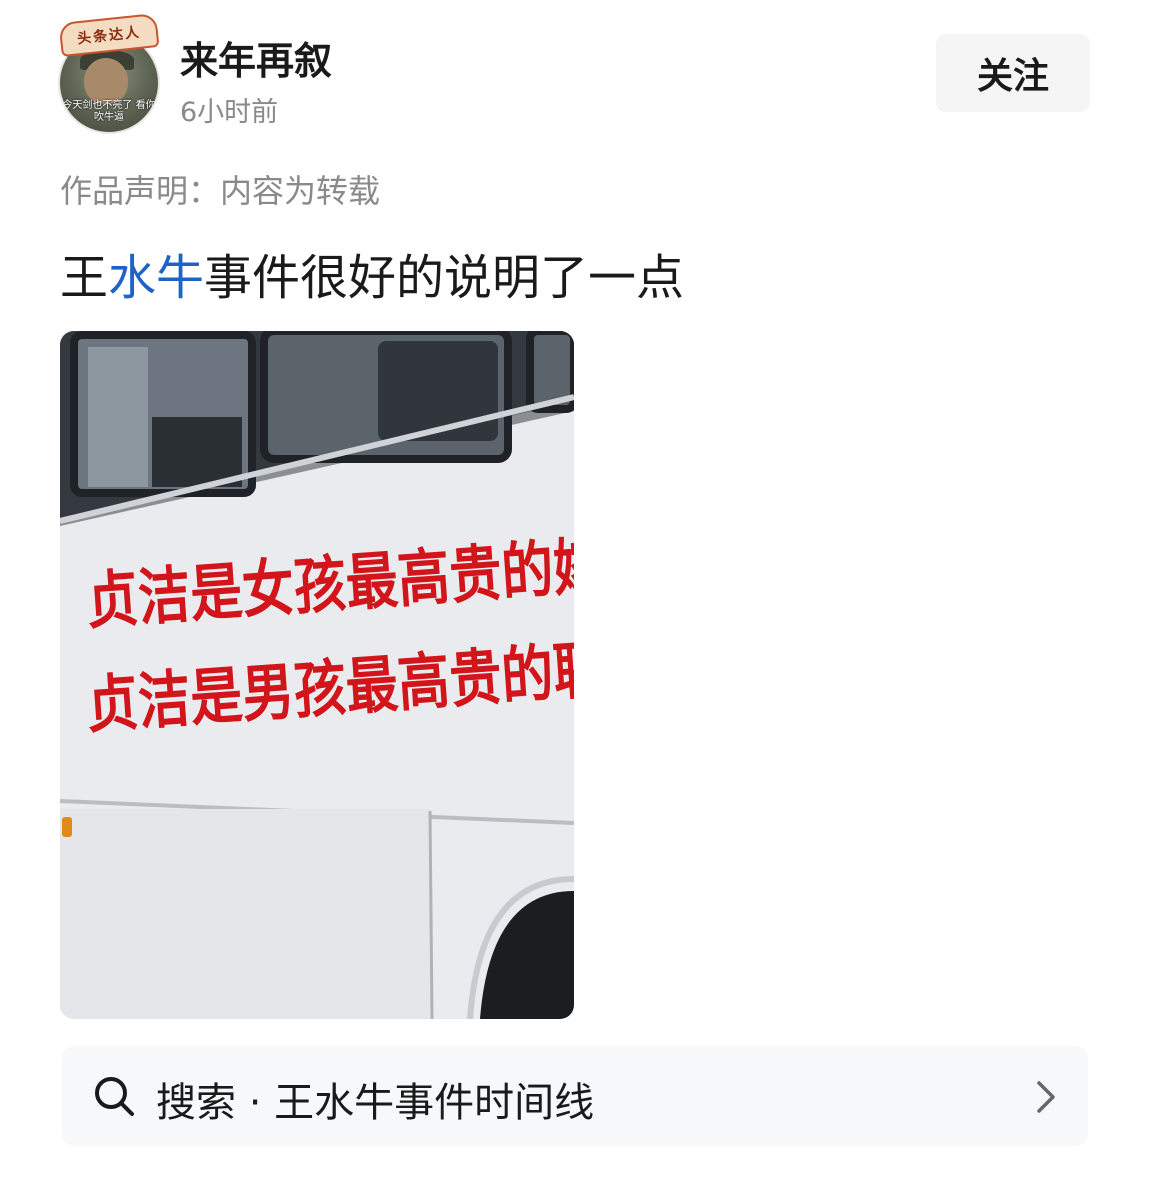 This screenshot has height=1195, width=1152. Describe the element at coordinates (106, 81) in the screenshot. I see `avatar-face` at that location.